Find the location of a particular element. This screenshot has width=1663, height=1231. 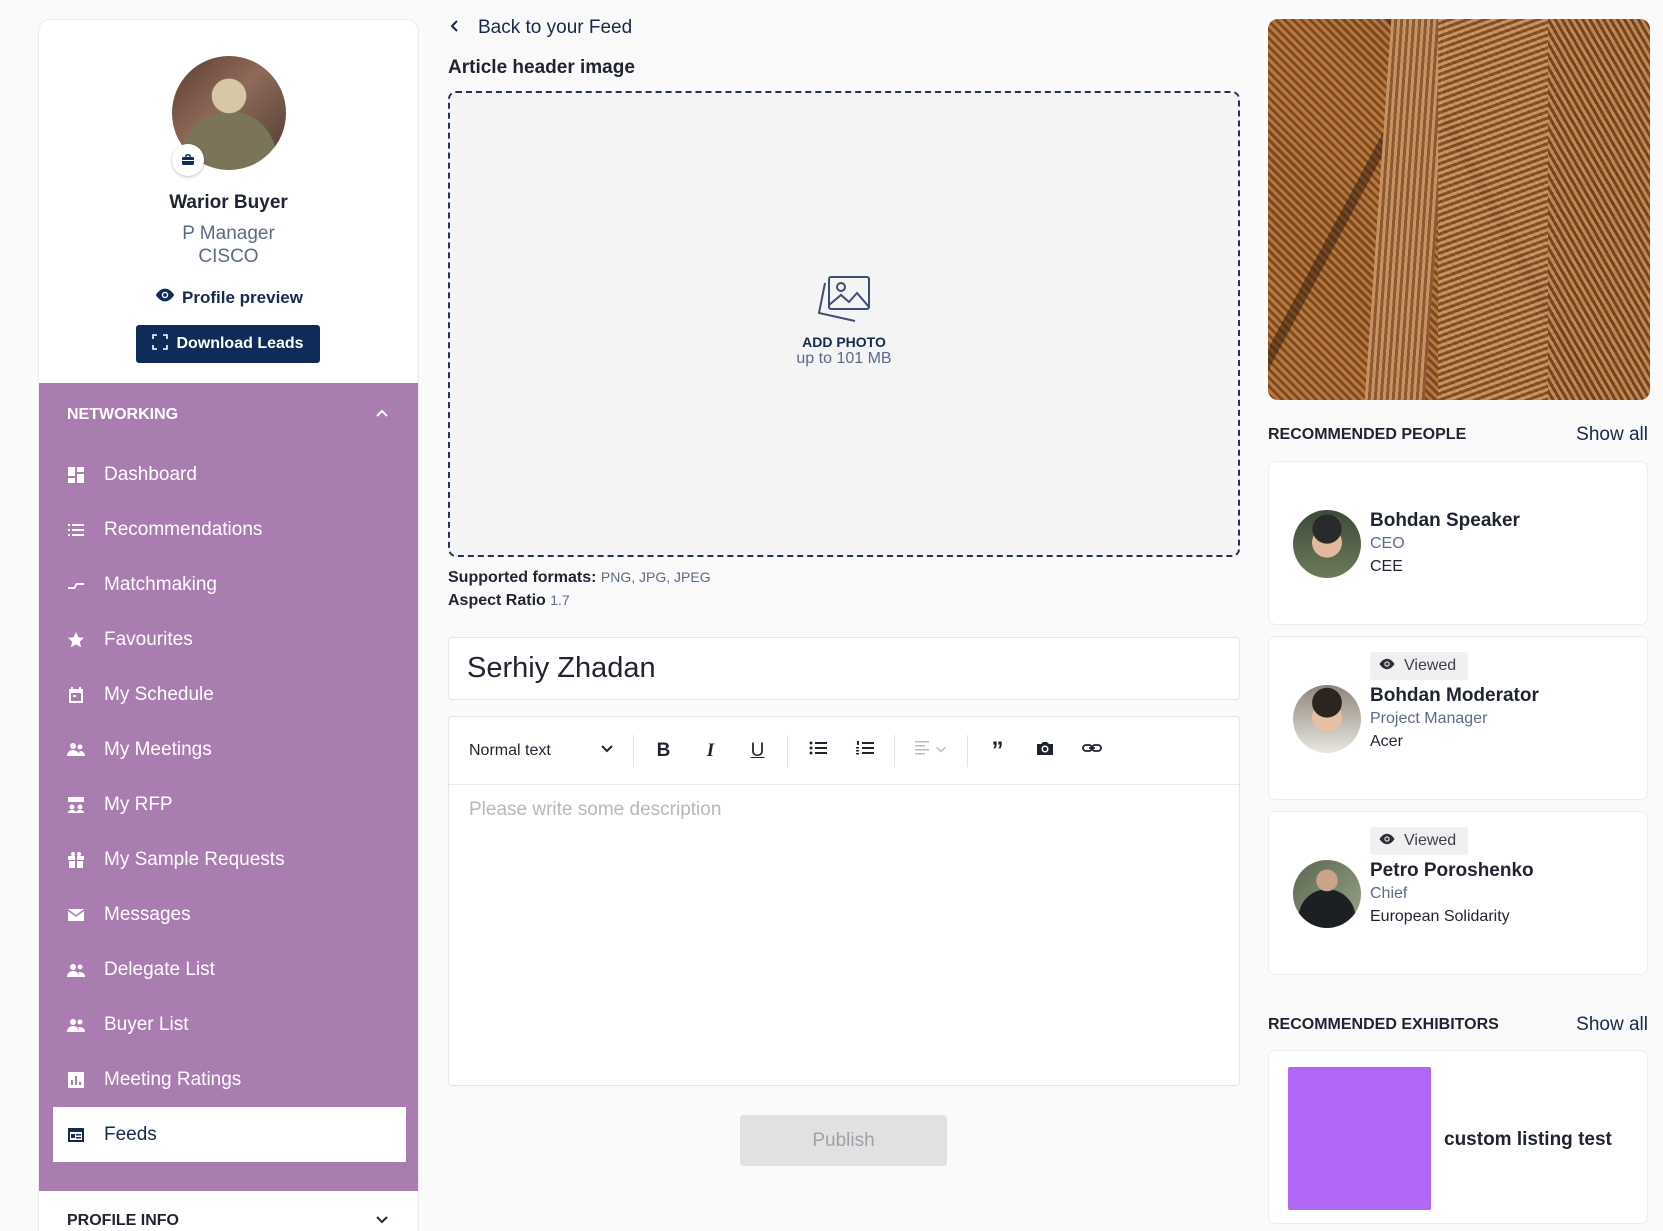

person-role: Project Manager is located at coordinates (1429, 718).